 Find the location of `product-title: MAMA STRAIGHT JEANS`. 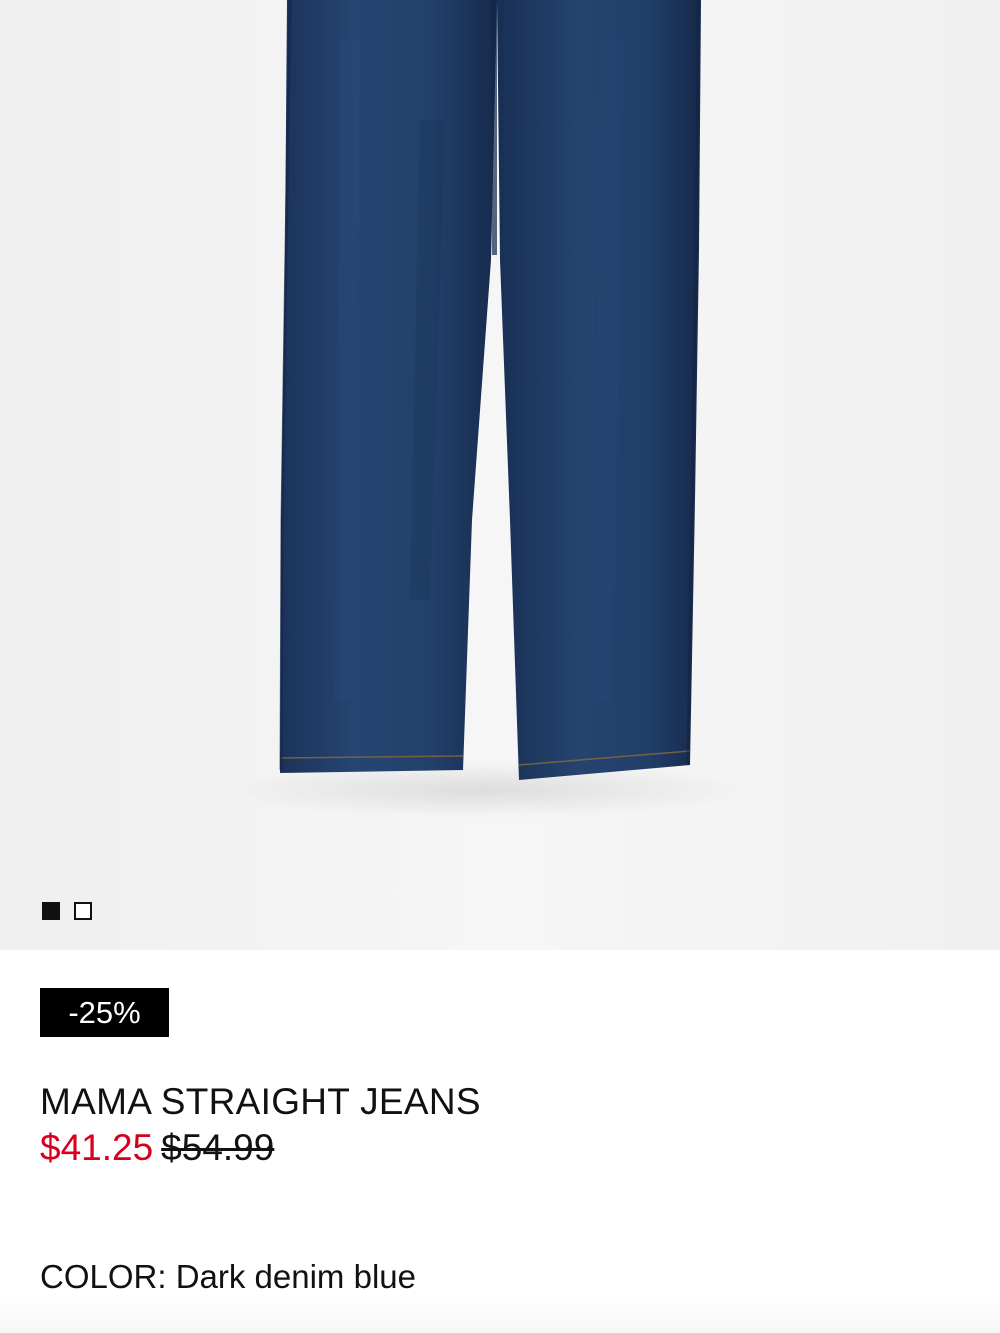

product-title: MAMA STRAIGHT JEANS is located at coordinates (260, 1101).